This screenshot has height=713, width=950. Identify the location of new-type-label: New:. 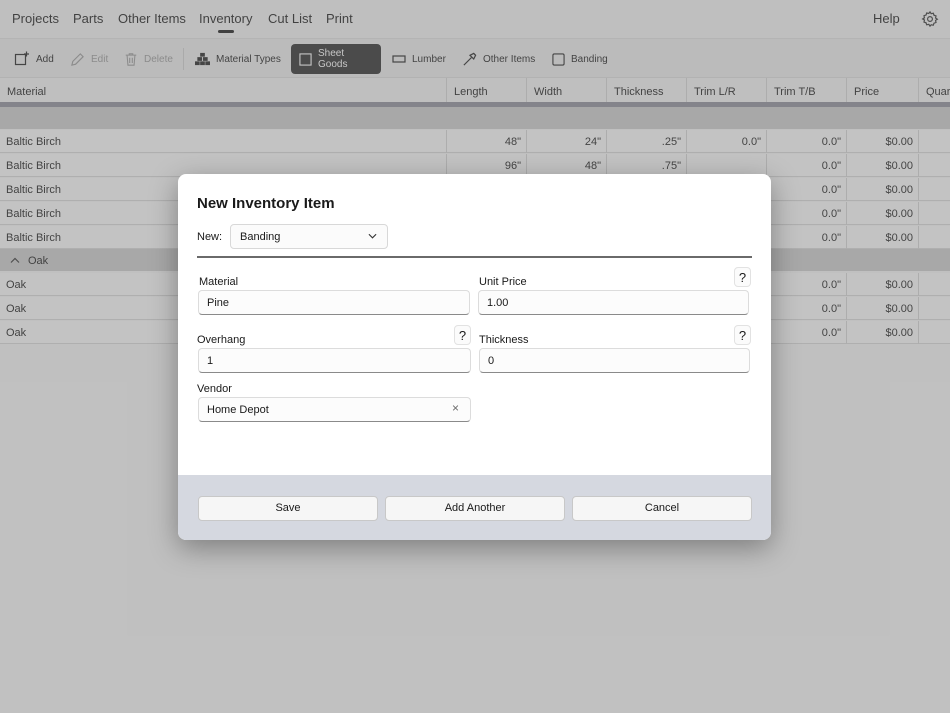
(210, 237).